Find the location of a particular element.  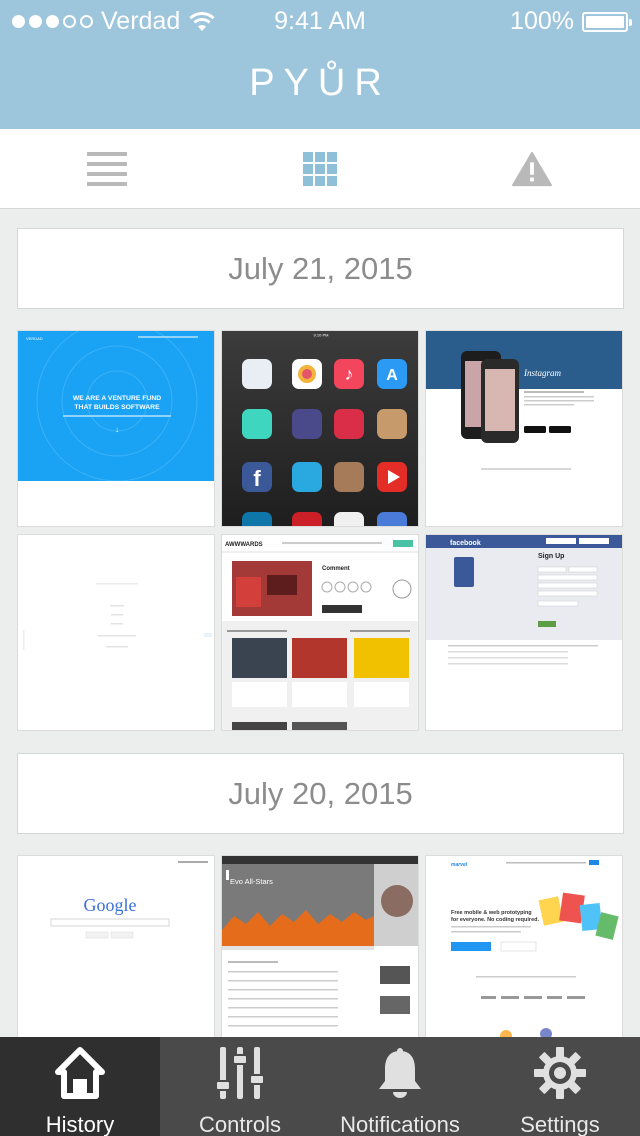

svg-text: f is located at coordinates (257, 478).